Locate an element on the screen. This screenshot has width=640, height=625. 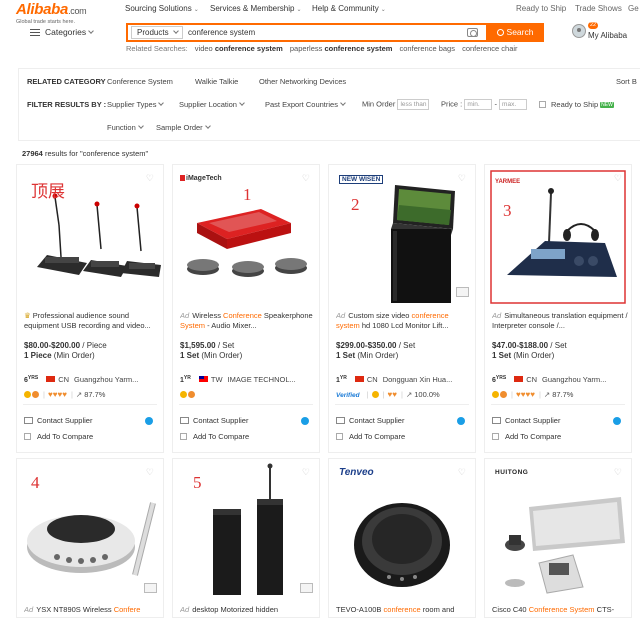
message-count-badge: 22 is located at coordinates (593, 25).